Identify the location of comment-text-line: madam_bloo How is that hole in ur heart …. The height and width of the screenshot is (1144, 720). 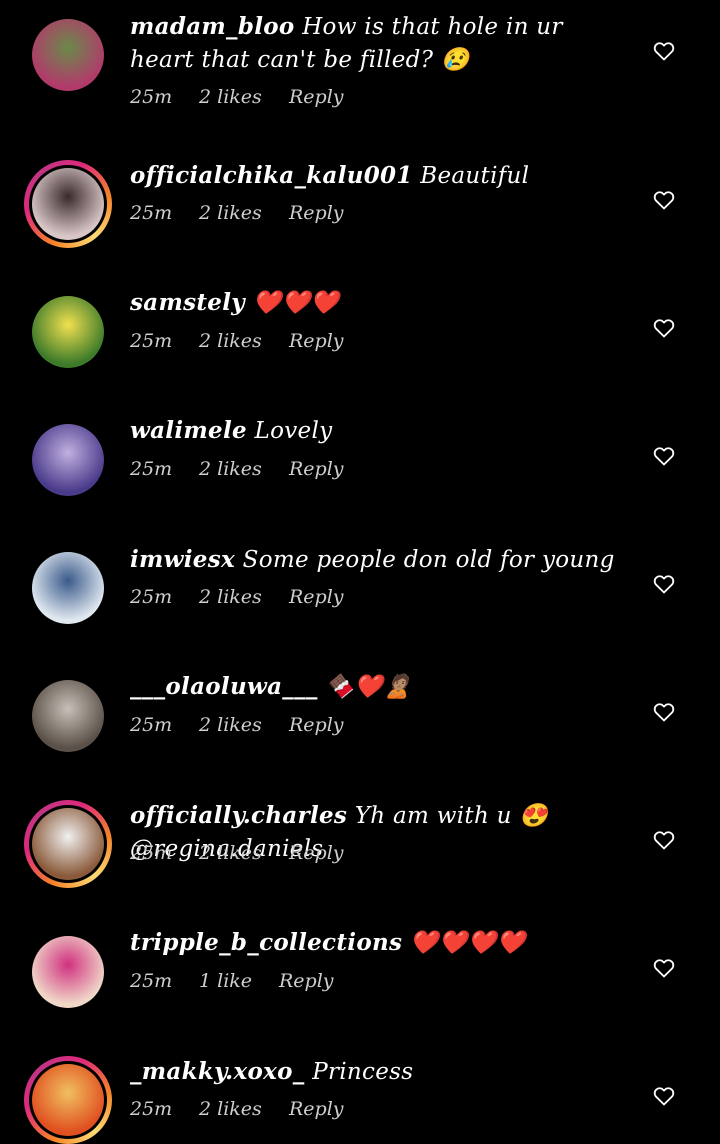
(380, 43).